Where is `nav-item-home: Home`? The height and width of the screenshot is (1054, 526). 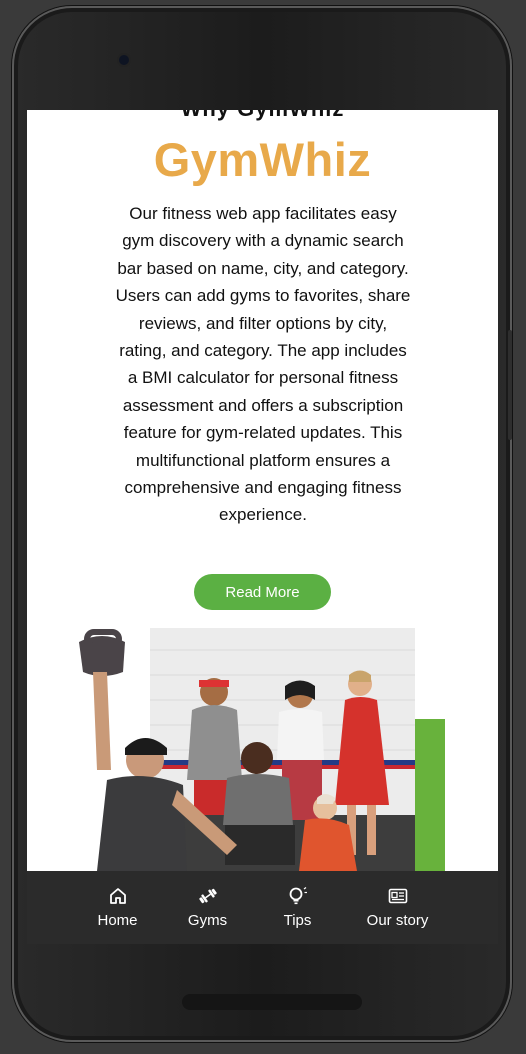 nav-item-home: Home is located at coordinates (118, 907).